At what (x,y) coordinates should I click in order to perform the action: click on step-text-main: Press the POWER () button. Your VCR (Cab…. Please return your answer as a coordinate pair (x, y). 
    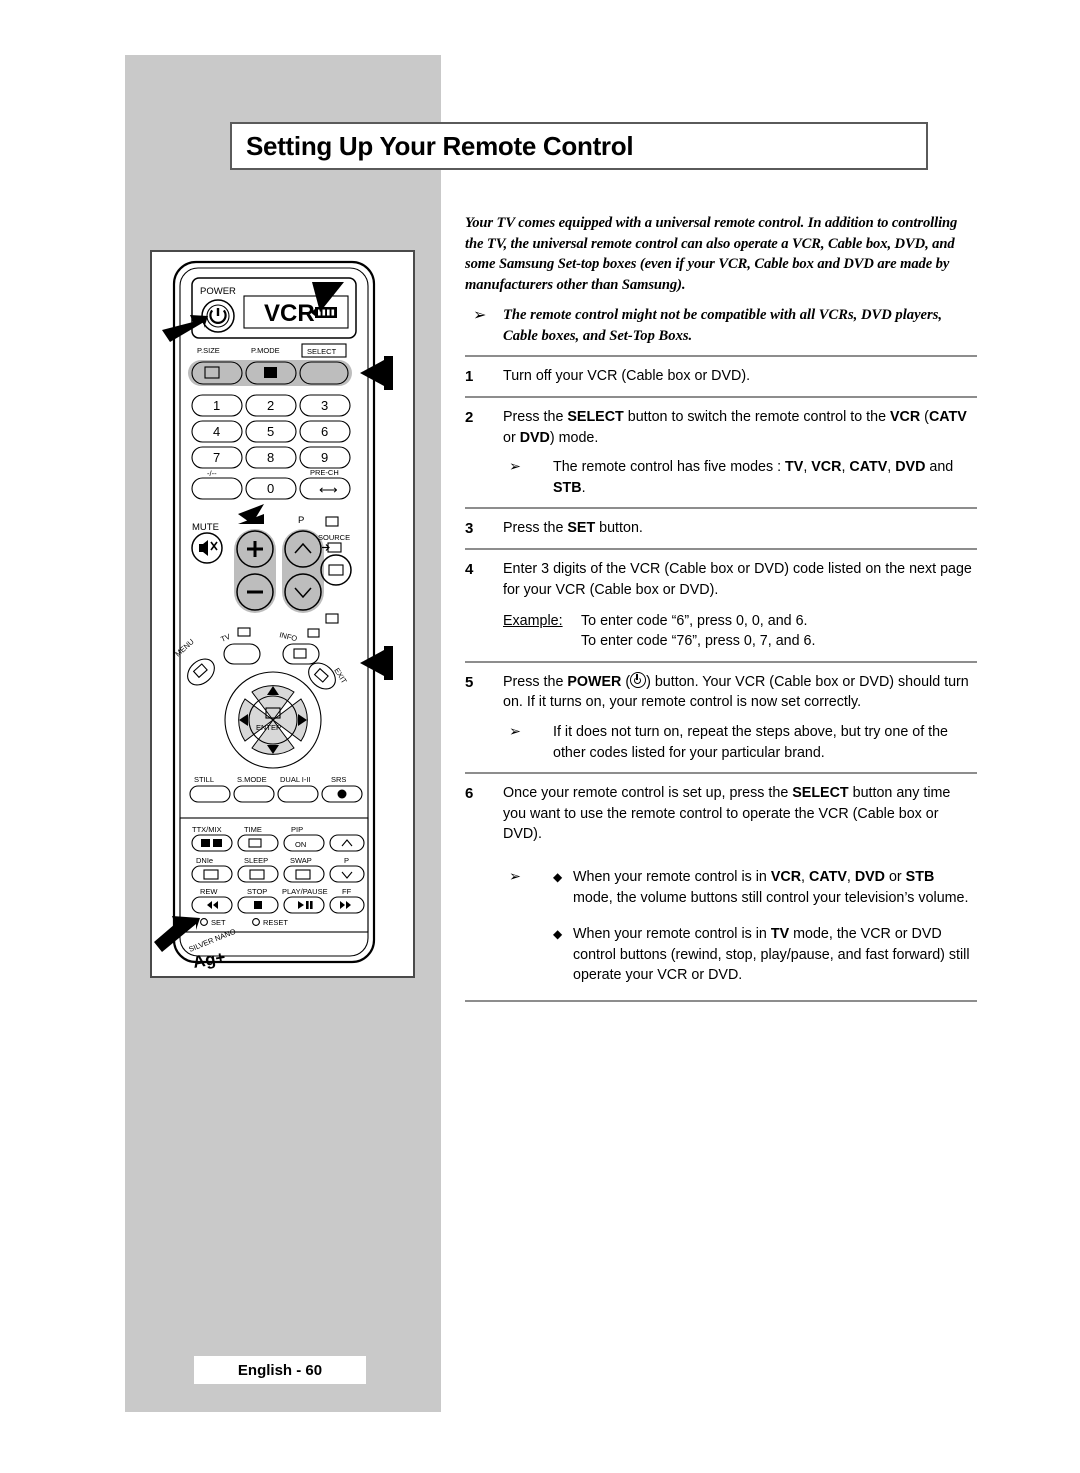
    Looking at the image, I should click on (736, 691).